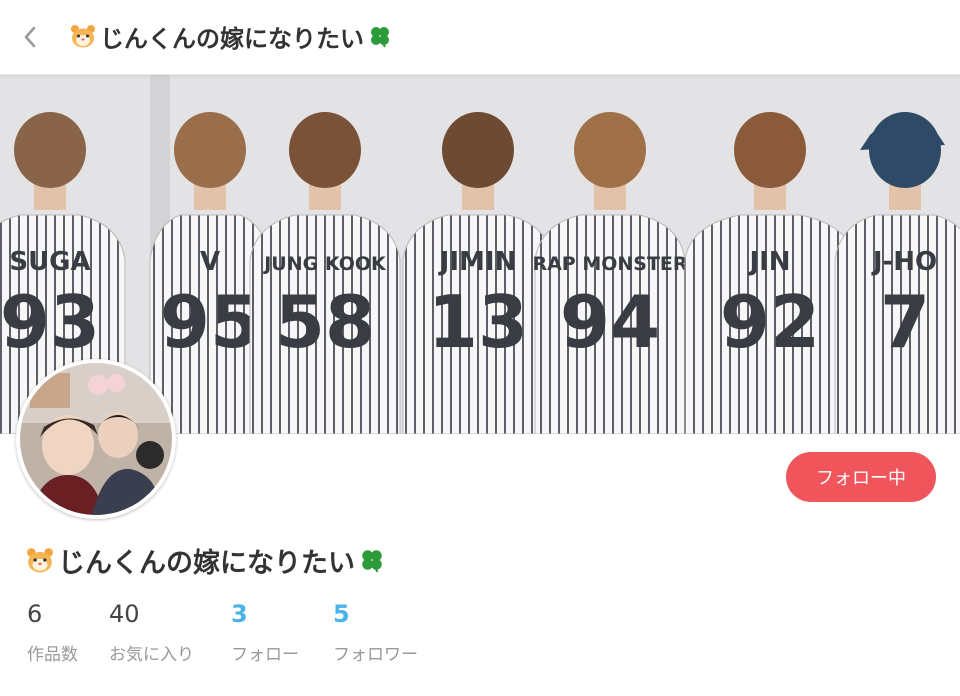 This screenshot has width=960, height=696. Describe the element at coordinates (375, 631) in the screenshot. I see `stat-followers: 5 フォロワー` at that location.